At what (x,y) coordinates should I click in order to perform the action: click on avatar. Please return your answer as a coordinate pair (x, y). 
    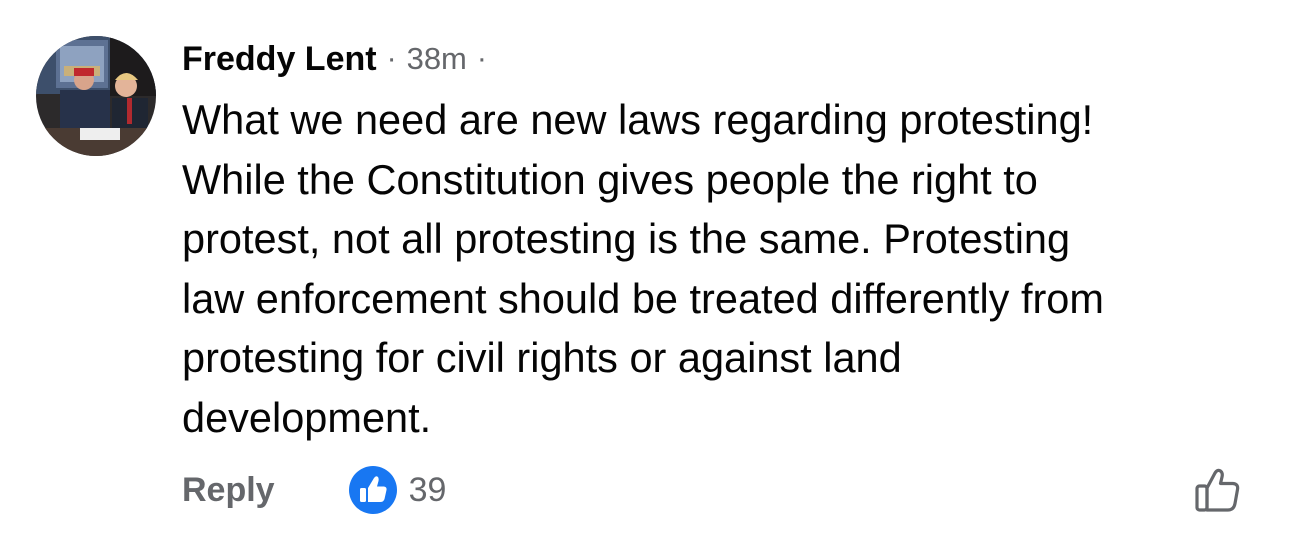
    Looking at the image, I should click on (96, 96).